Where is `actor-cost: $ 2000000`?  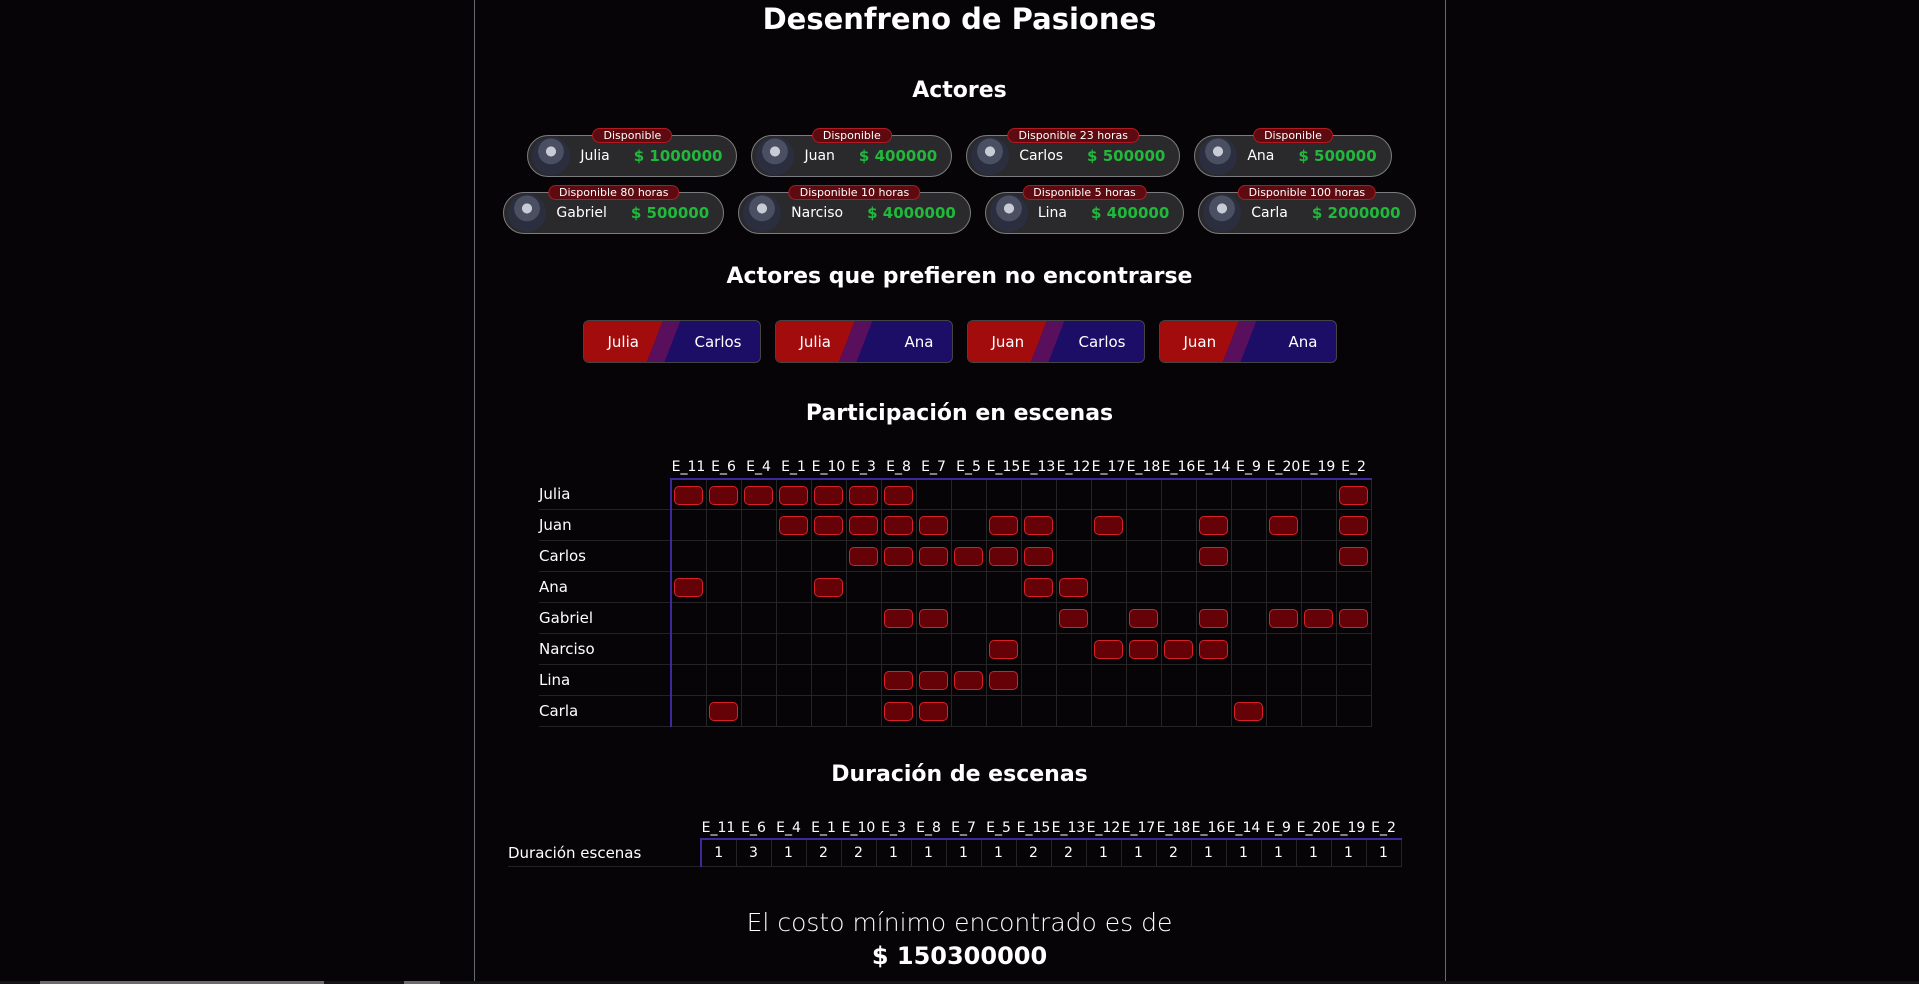 actor-cost: $ 2000000 is located at coordinates (1356, 213).